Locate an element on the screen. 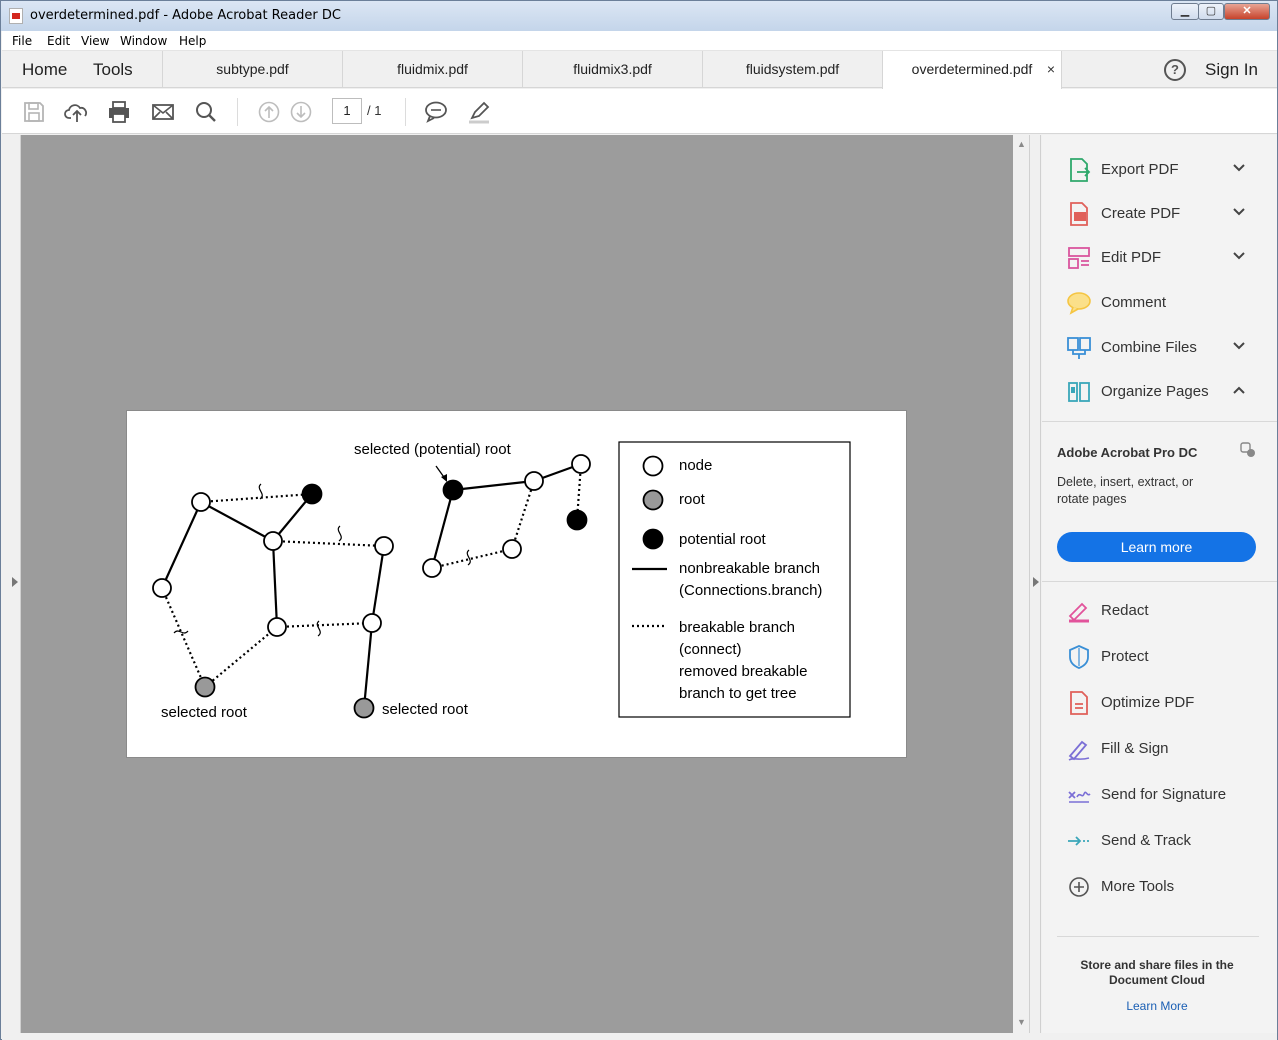 The height and width of the screenshot is (1040, 1278). tool-organize-pages: Organize Pages is located at coordinates (1159, 392).